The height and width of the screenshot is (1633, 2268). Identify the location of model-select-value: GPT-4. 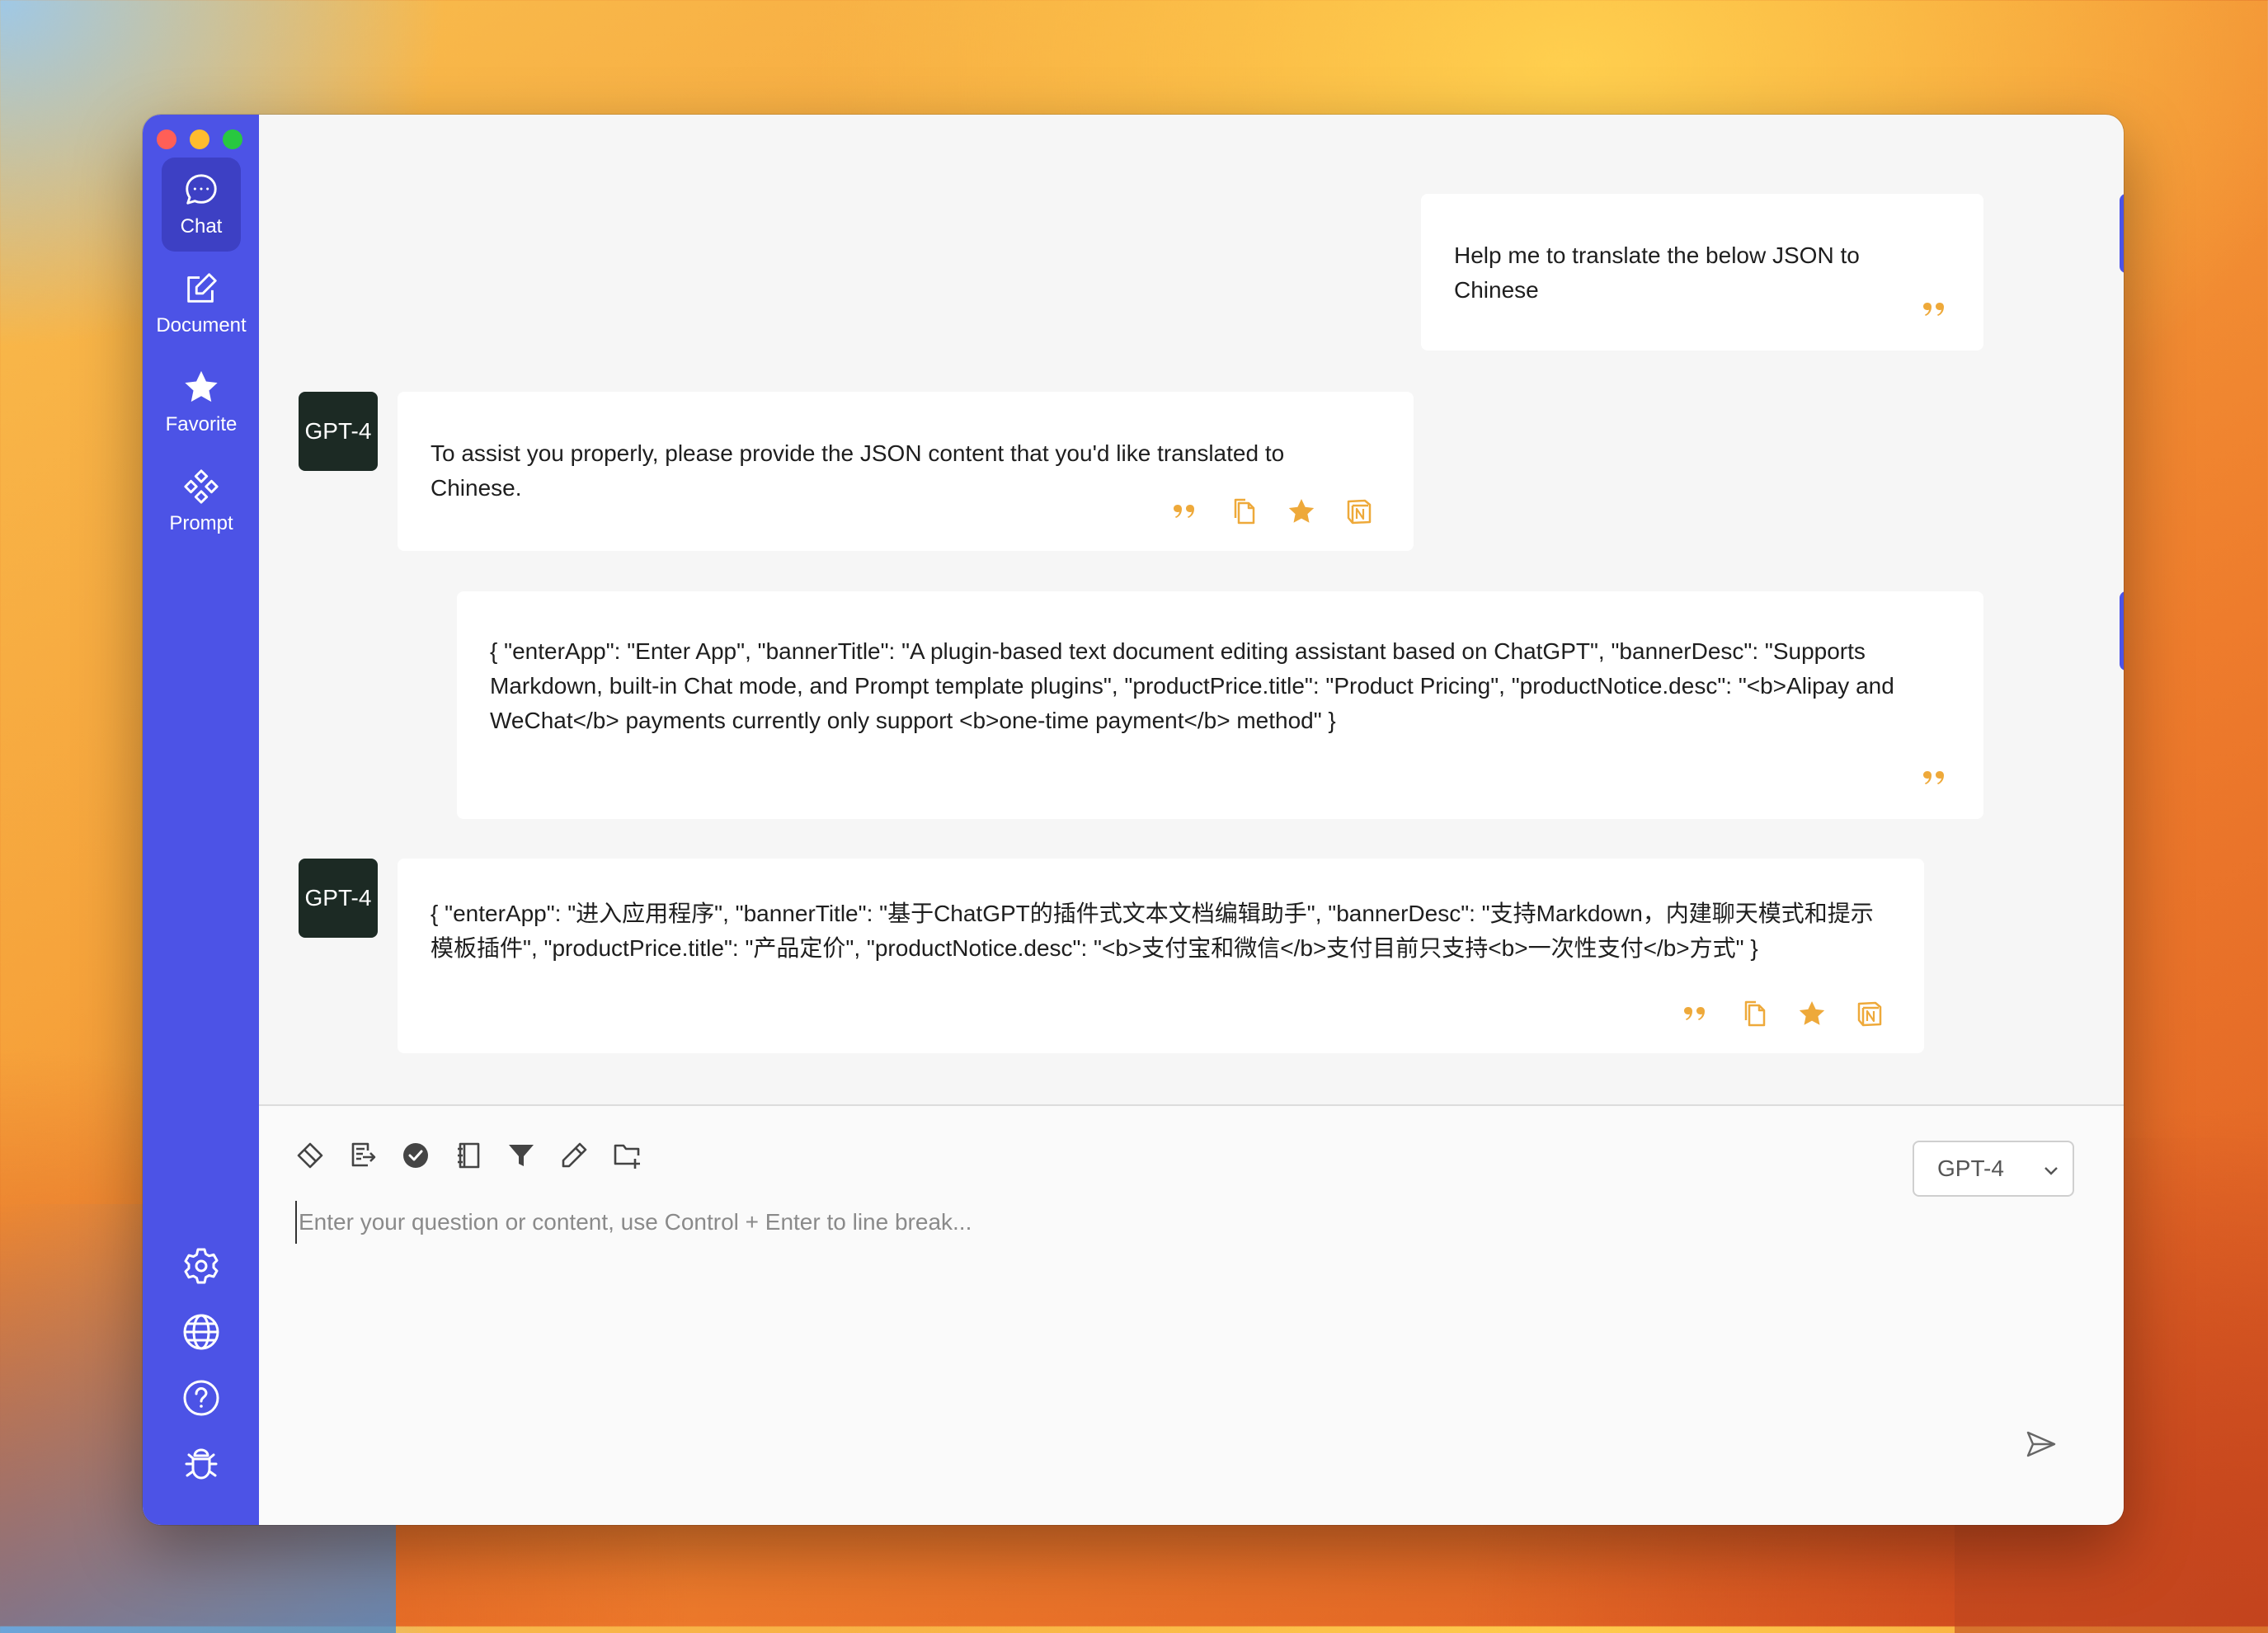
(1970, 1168).